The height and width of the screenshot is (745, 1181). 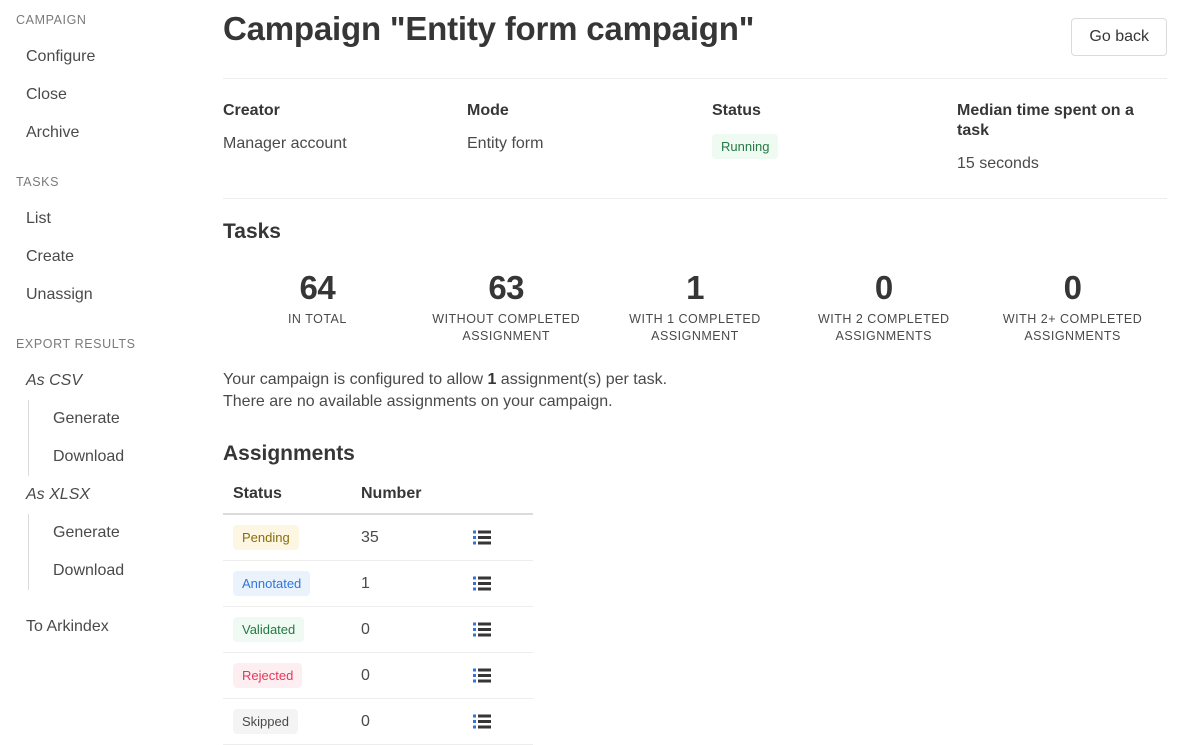 What do you see at coordinates (285, 143) in the screenshot?
I see `meta-creator-value: Manager account` at bounding box center [285, 143].